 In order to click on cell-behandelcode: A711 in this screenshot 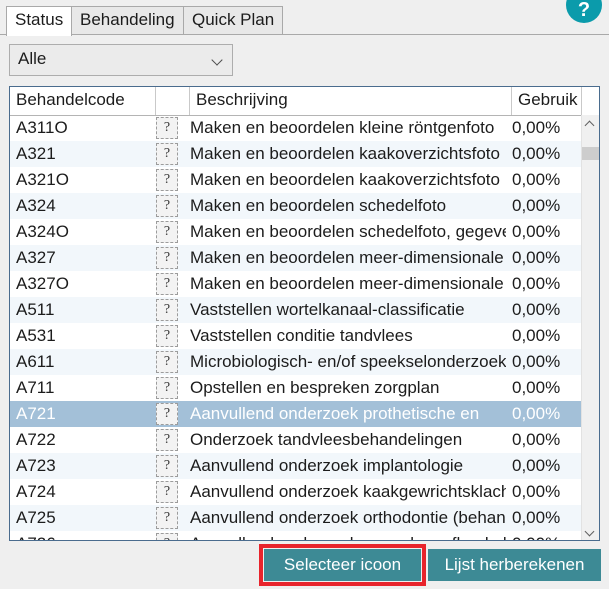, I will do `click(35, 387)`.